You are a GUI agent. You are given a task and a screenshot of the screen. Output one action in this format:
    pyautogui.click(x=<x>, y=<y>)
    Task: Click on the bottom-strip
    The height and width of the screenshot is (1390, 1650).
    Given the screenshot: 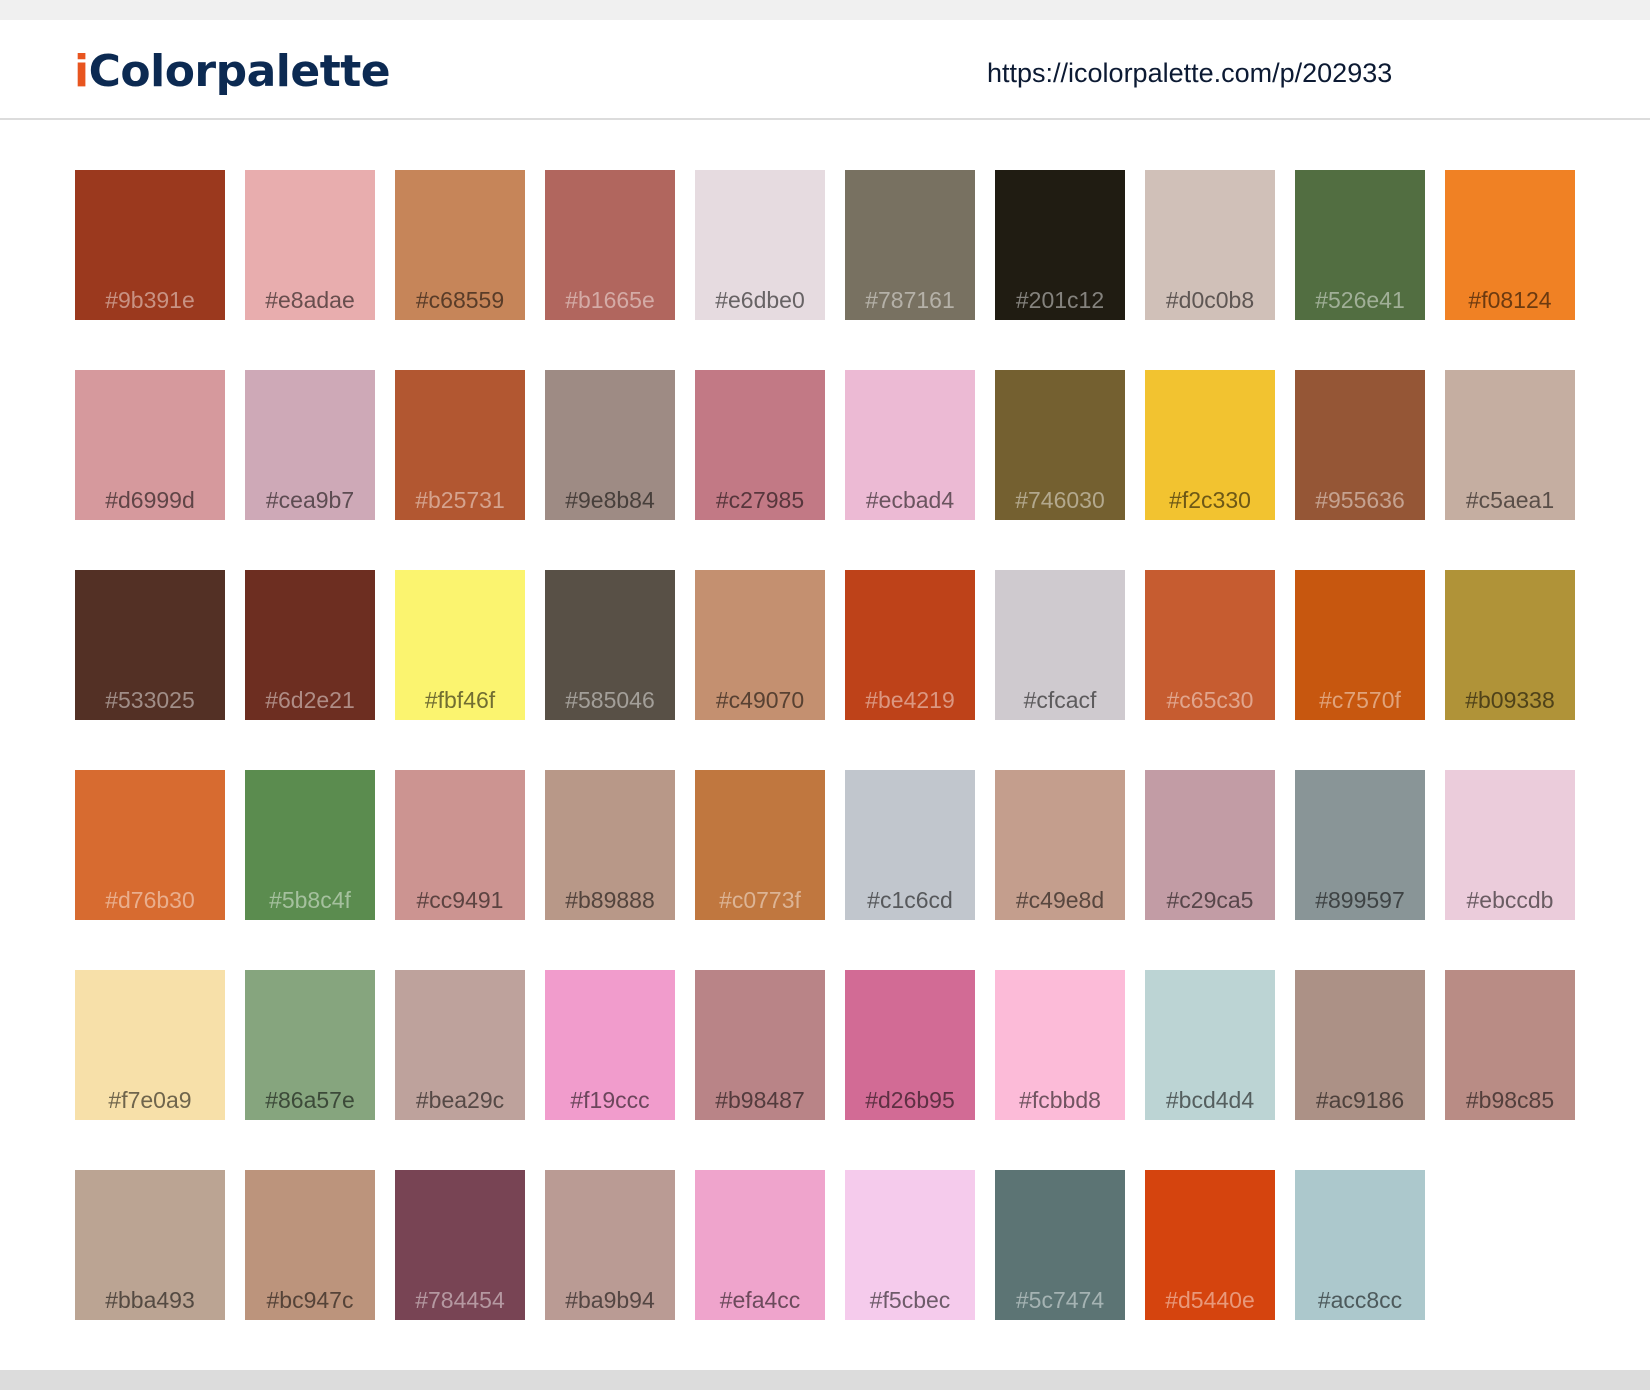 What is the action you would take?
    pyautogui.click(x=825, y=1380)
    